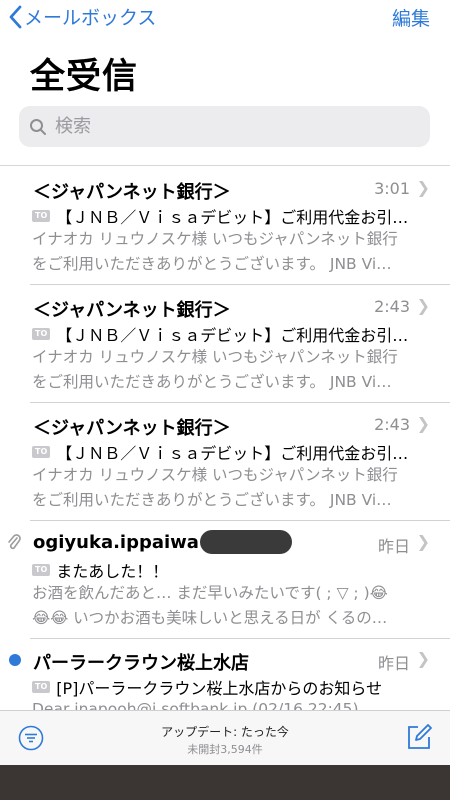 Image resolution: width=450 pixels, height=800 pixels. What do you see at coordinates (90, 18) in the screenshot?
I see `back-button-label: メールボックス` at bounding box center [90, 18].